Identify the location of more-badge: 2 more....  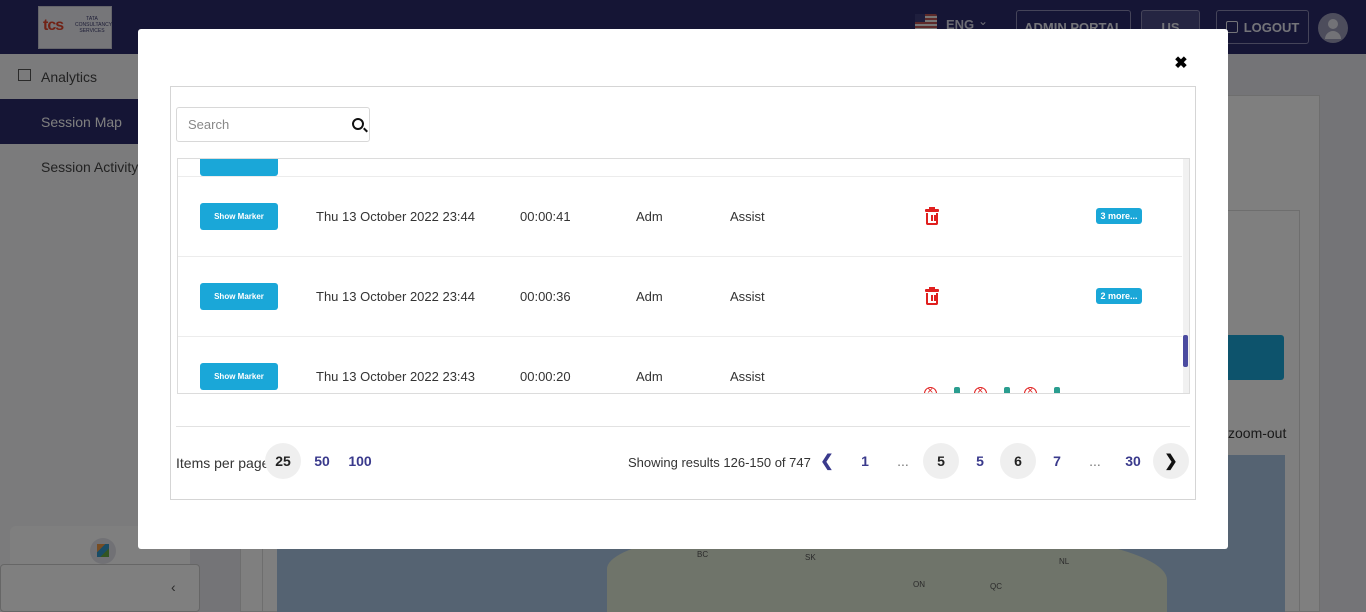
(1119, 296).